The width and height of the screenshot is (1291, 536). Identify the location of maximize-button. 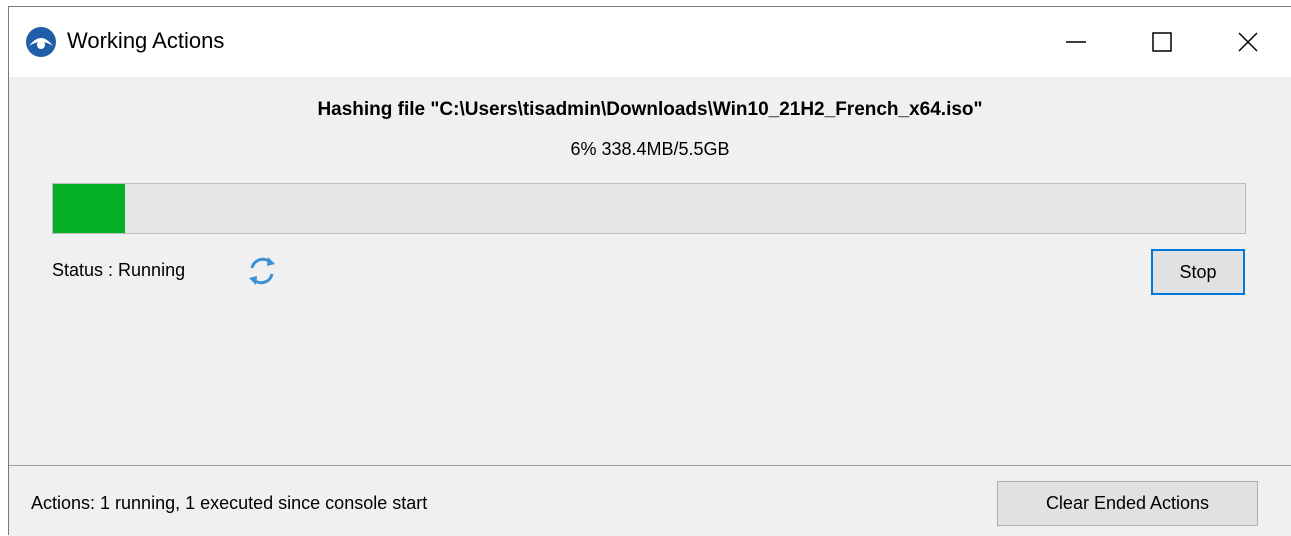
(1162, 42).